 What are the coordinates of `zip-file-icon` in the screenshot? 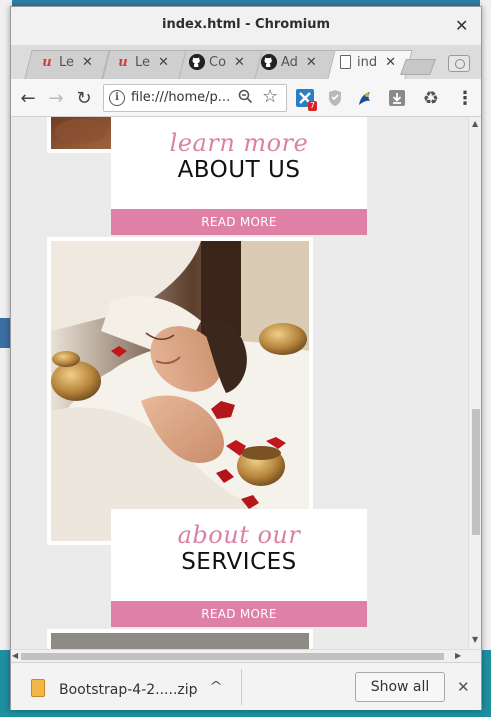 It's located at (38, 688).